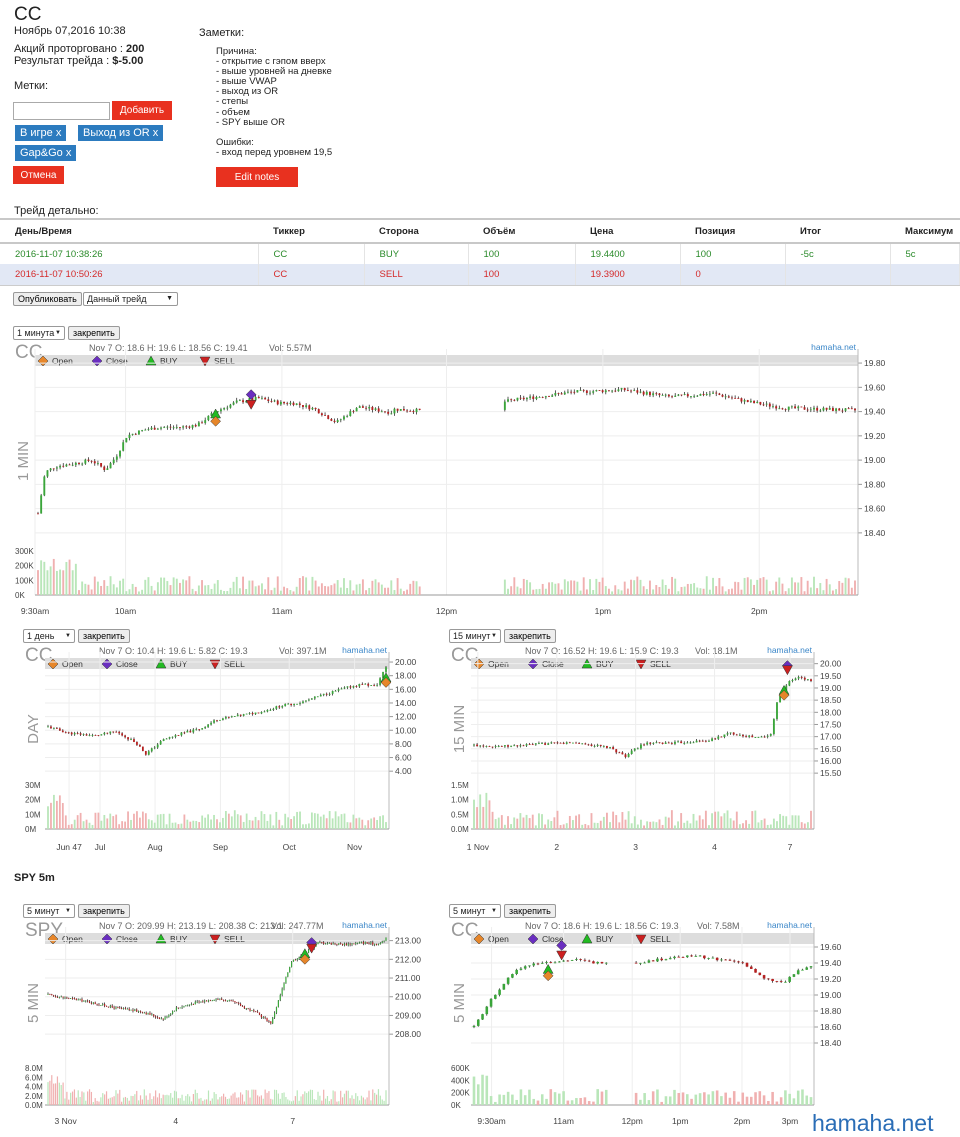  What do you see at coordinates (257, 177) in the screenshot?
I see `edit-notes-button: Edit notes` at bounding box center [257, 177].